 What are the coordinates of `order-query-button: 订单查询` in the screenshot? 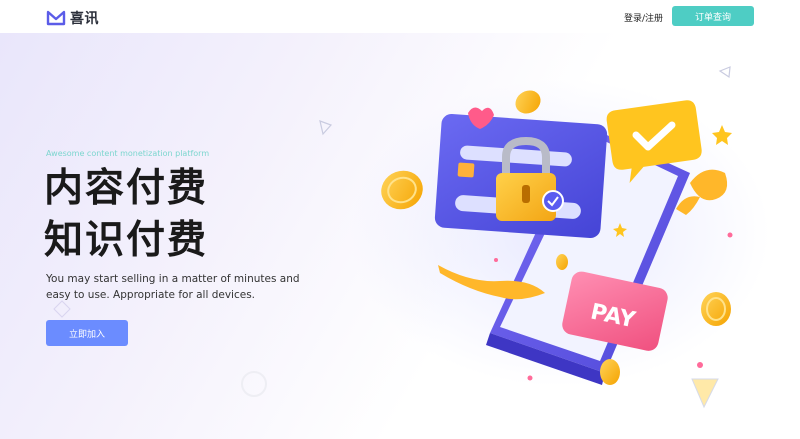 It's located at (713, 16).